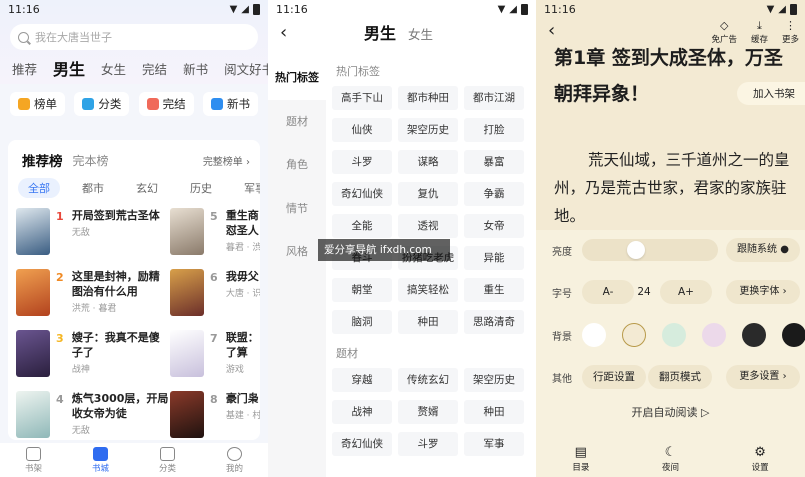 This screenshot has width=805, height=477. Describe the element at coordinates (494, 444) in the screenshot. I see `tag-chip: 军事` at that location.